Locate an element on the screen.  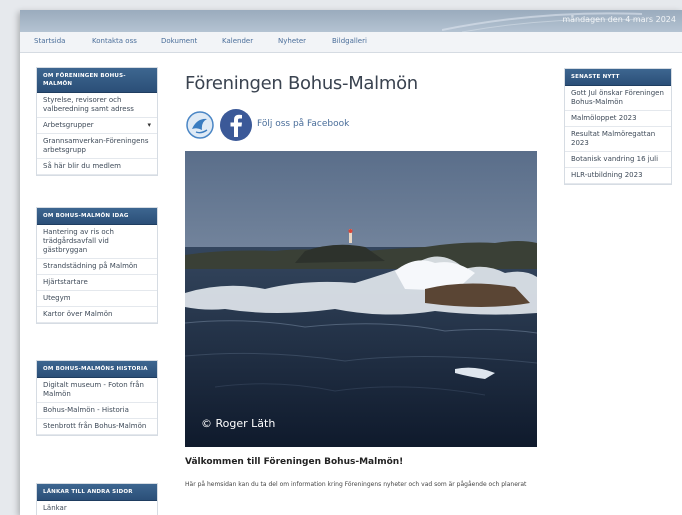
sidebar-item-label: Digitalt museum - Foton från Malmön is located at coordinates (93, 389).